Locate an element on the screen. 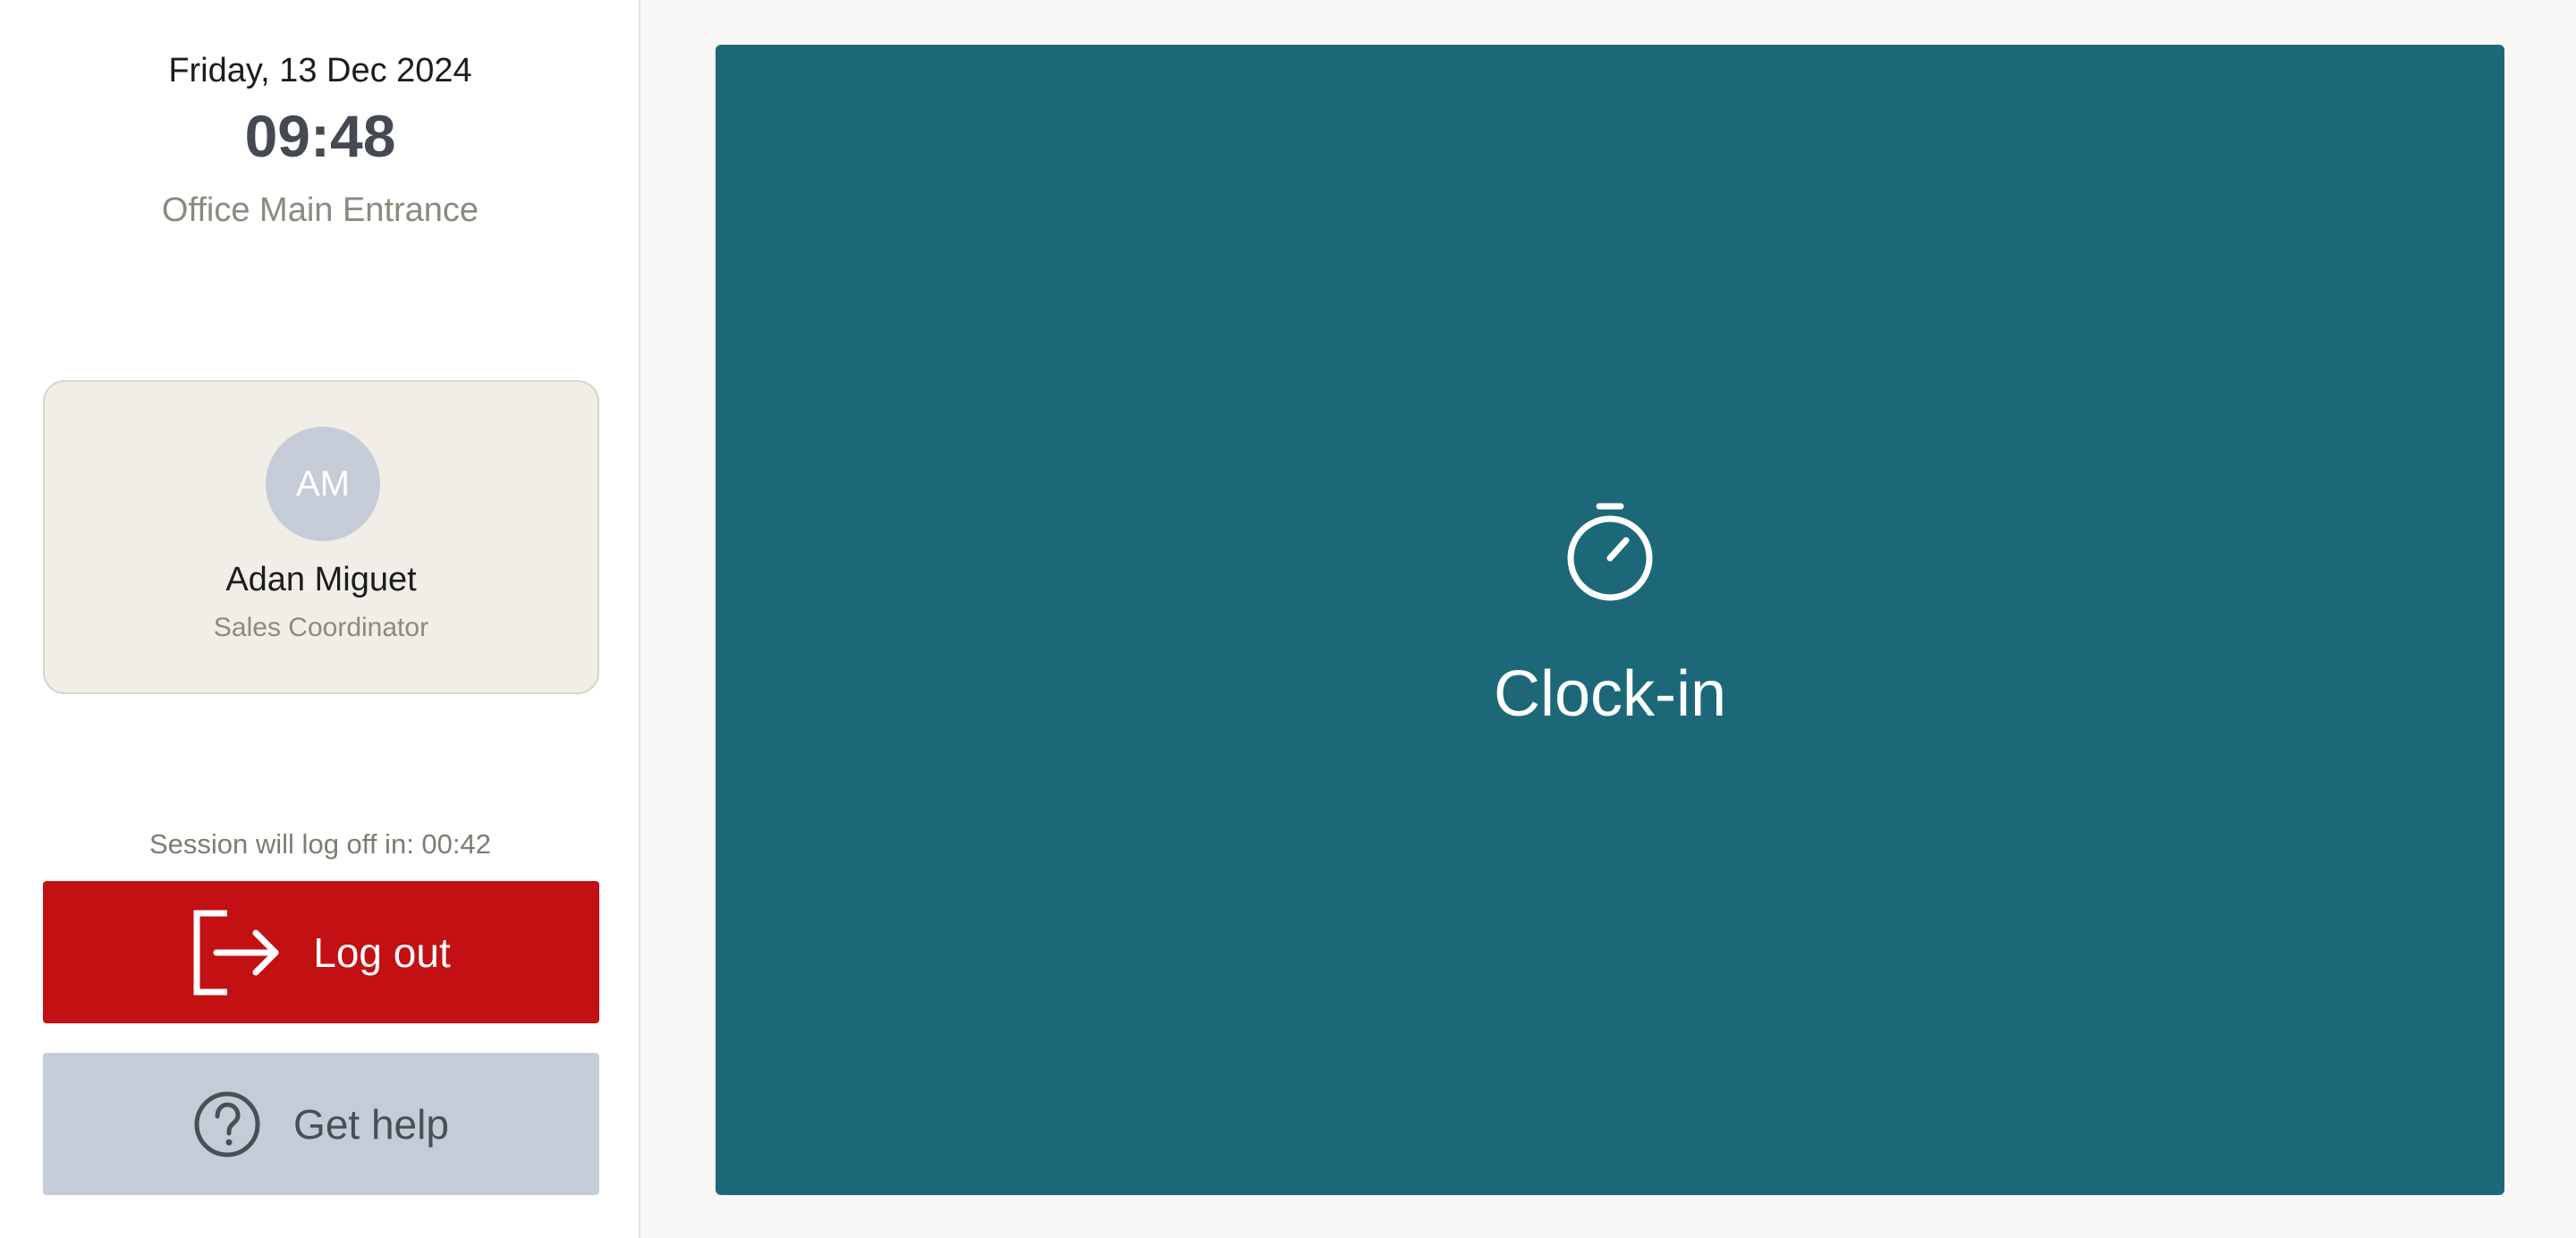  avatar: AM is located at coordinates (323, 484).